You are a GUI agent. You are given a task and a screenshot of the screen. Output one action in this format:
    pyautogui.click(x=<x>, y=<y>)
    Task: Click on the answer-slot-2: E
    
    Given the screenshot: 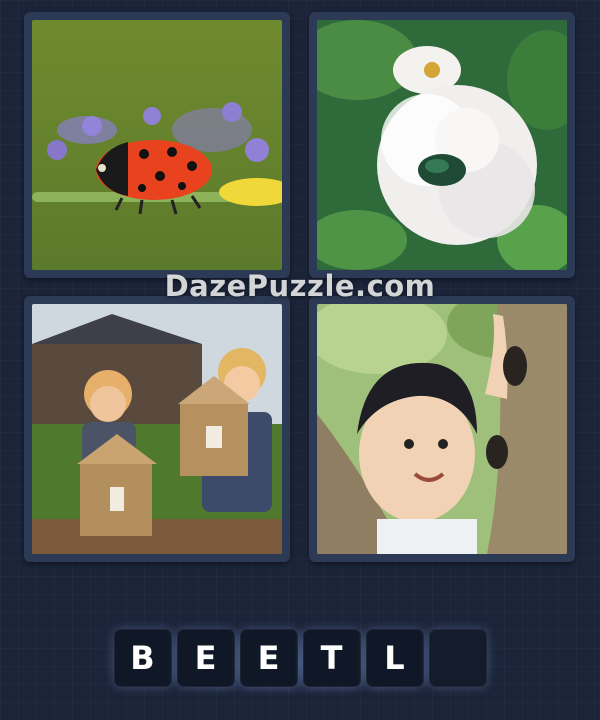 What is the action you would take?
    pyautogui.click(x=205, y=658)
    